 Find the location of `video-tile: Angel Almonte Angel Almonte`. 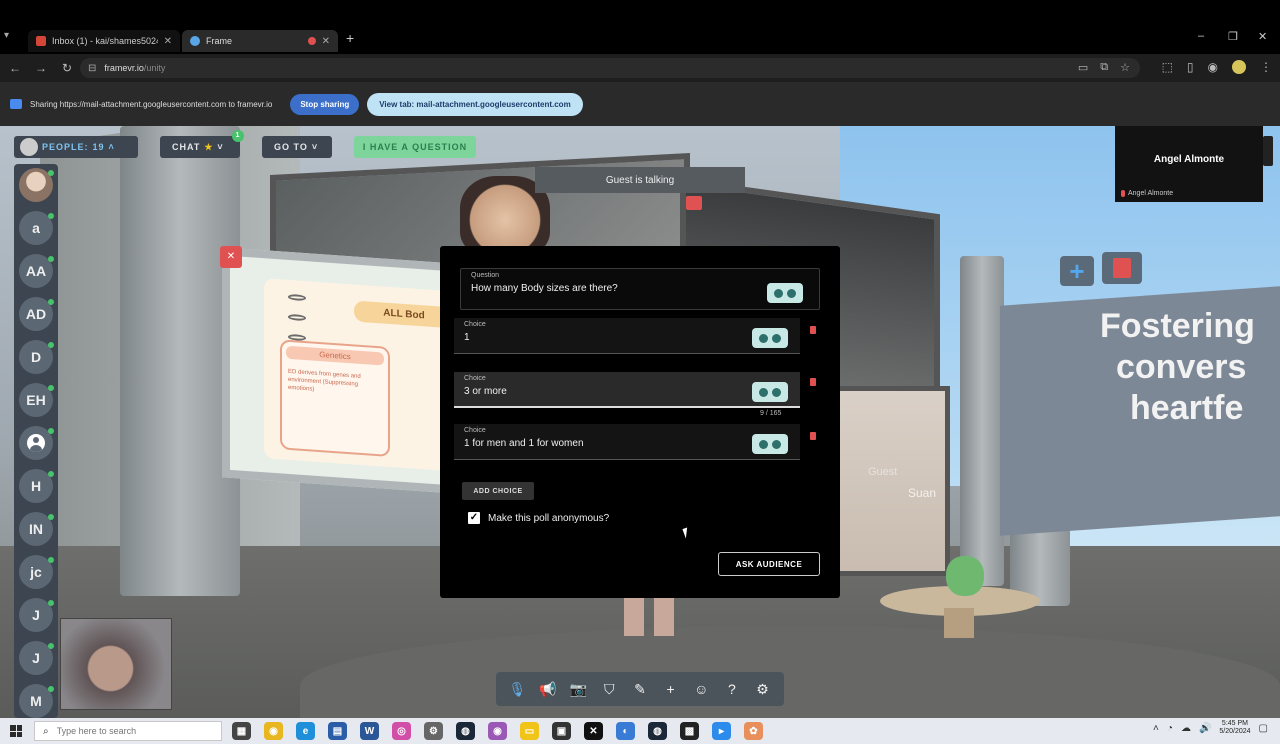

video-tile: Angel Almonte Angel Almonte is located at coordinates (1189, 164).